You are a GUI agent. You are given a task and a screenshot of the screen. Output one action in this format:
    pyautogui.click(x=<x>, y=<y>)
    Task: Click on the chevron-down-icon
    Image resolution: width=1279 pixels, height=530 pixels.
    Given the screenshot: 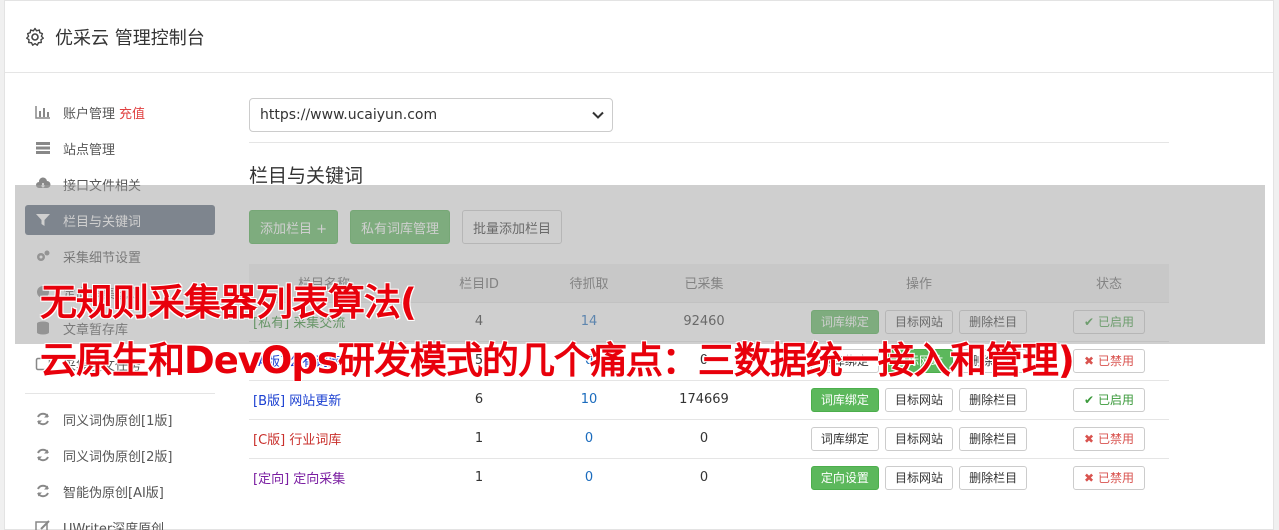 What is the action you would take?
    pyautogui.click(x=598, y=115)
    